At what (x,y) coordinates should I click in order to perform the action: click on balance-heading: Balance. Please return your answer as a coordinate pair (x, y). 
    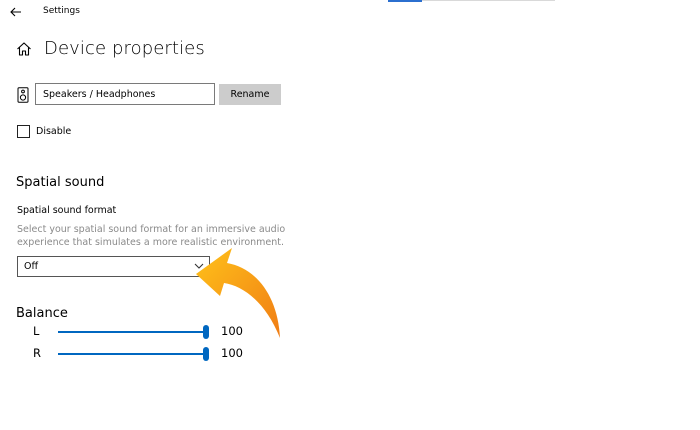
    Looking at the image, I should click on (42, 313).